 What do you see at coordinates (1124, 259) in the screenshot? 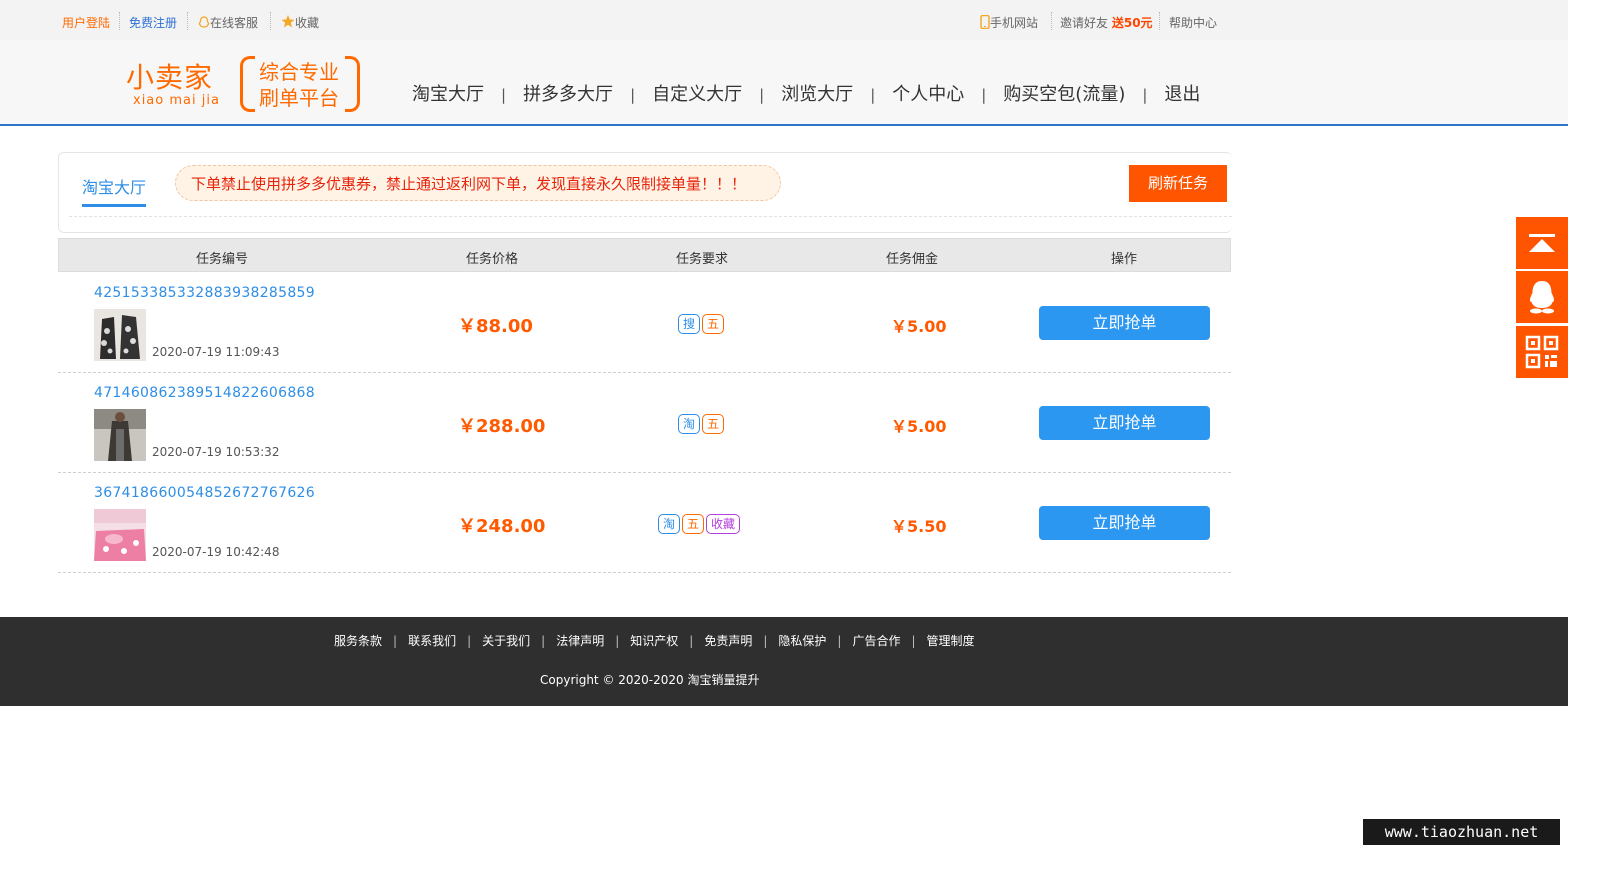
I see `header-action: 操作` at bounding box center [1124, 259].